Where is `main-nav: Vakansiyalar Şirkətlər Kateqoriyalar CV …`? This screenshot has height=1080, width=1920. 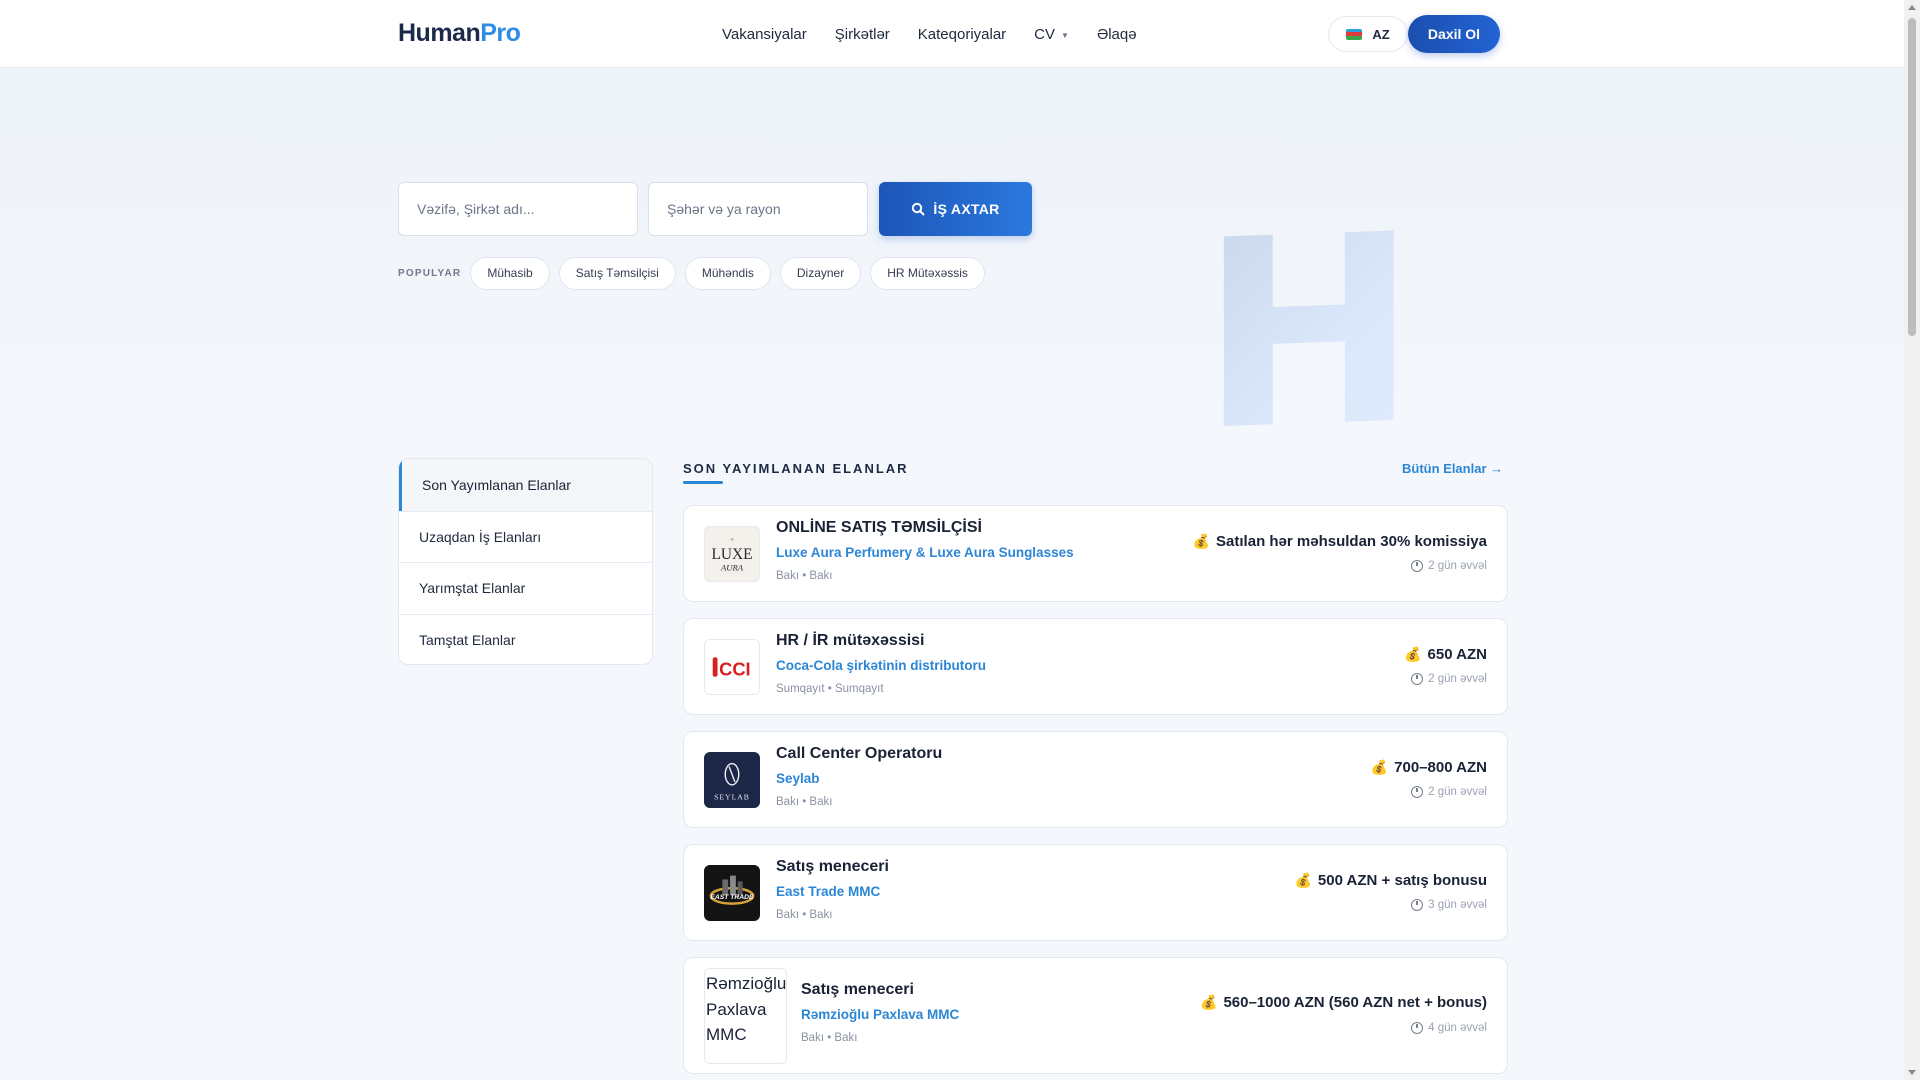 main-nav: Vakansiyalar Şirkətlər Kateqoriyalar CV … is located at coordinates (929, 34).